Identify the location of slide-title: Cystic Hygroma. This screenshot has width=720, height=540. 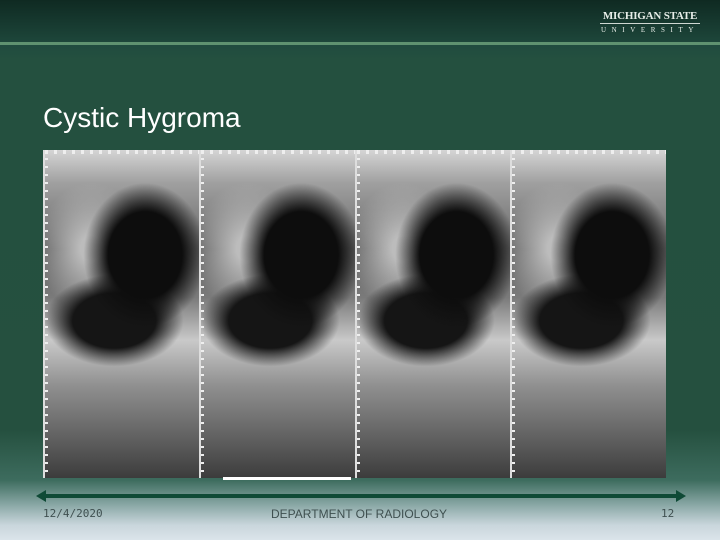
(142, 117).